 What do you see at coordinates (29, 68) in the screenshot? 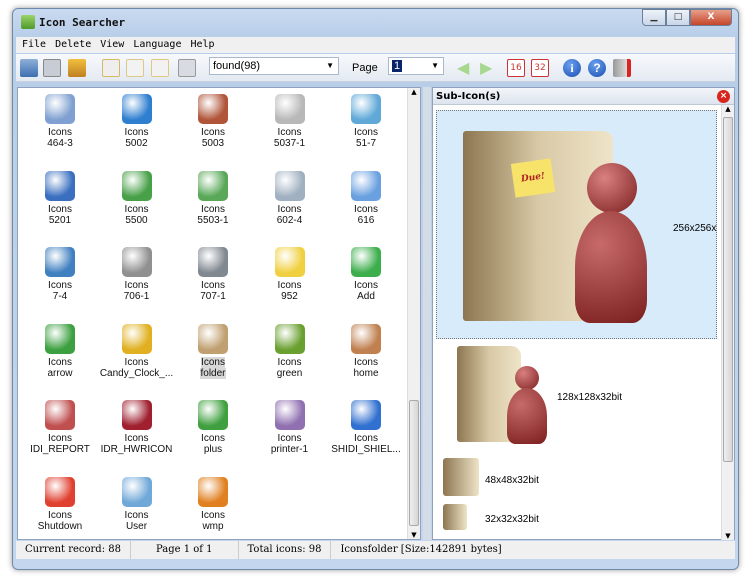
I see `open-folder-icon` at bounding box center [29, 68].